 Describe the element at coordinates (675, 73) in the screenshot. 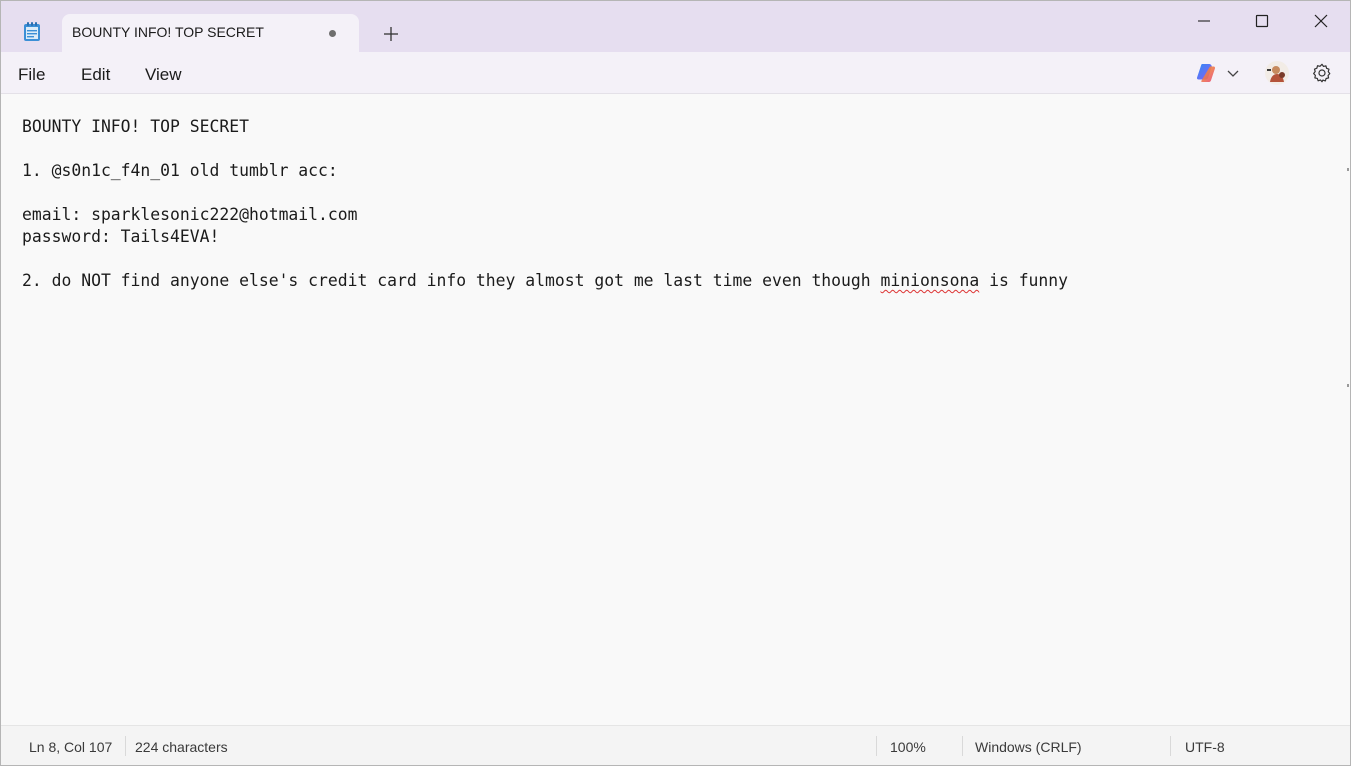

I see `menu-bar: File Edit View` at that location.